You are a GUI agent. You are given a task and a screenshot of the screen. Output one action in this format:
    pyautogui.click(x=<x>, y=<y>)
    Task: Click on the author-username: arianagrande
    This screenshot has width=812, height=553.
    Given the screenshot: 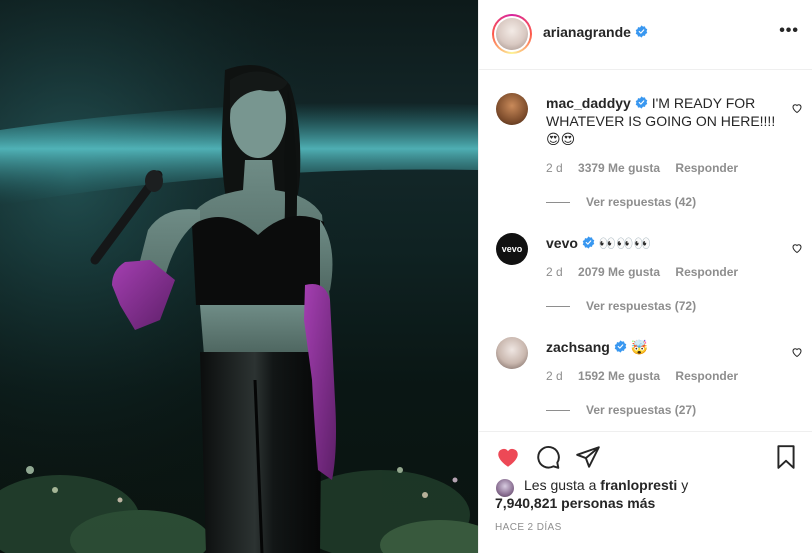 What is the action you would take?
    pyautogui.click(x=595, y=32)
    